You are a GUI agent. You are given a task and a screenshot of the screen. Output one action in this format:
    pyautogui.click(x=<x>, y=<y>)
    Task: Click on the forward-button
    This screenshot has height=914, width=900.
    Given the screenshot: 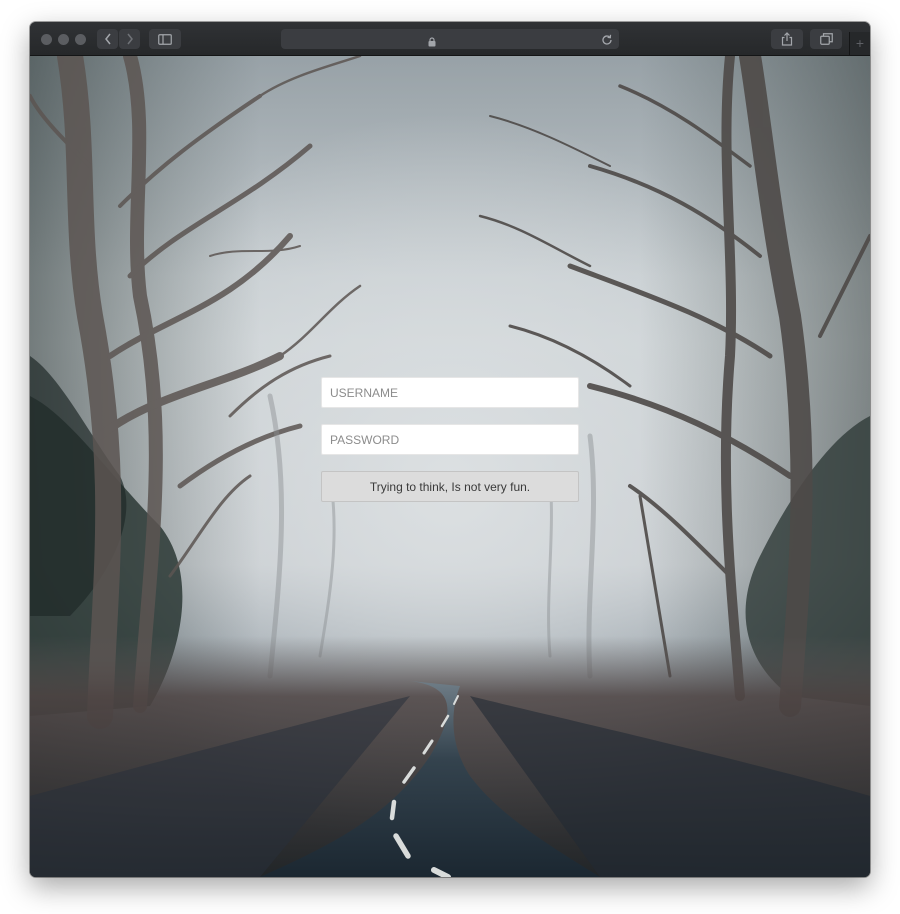 What is the action you would take?
    pyautogui.click(x=129, y=39)
    